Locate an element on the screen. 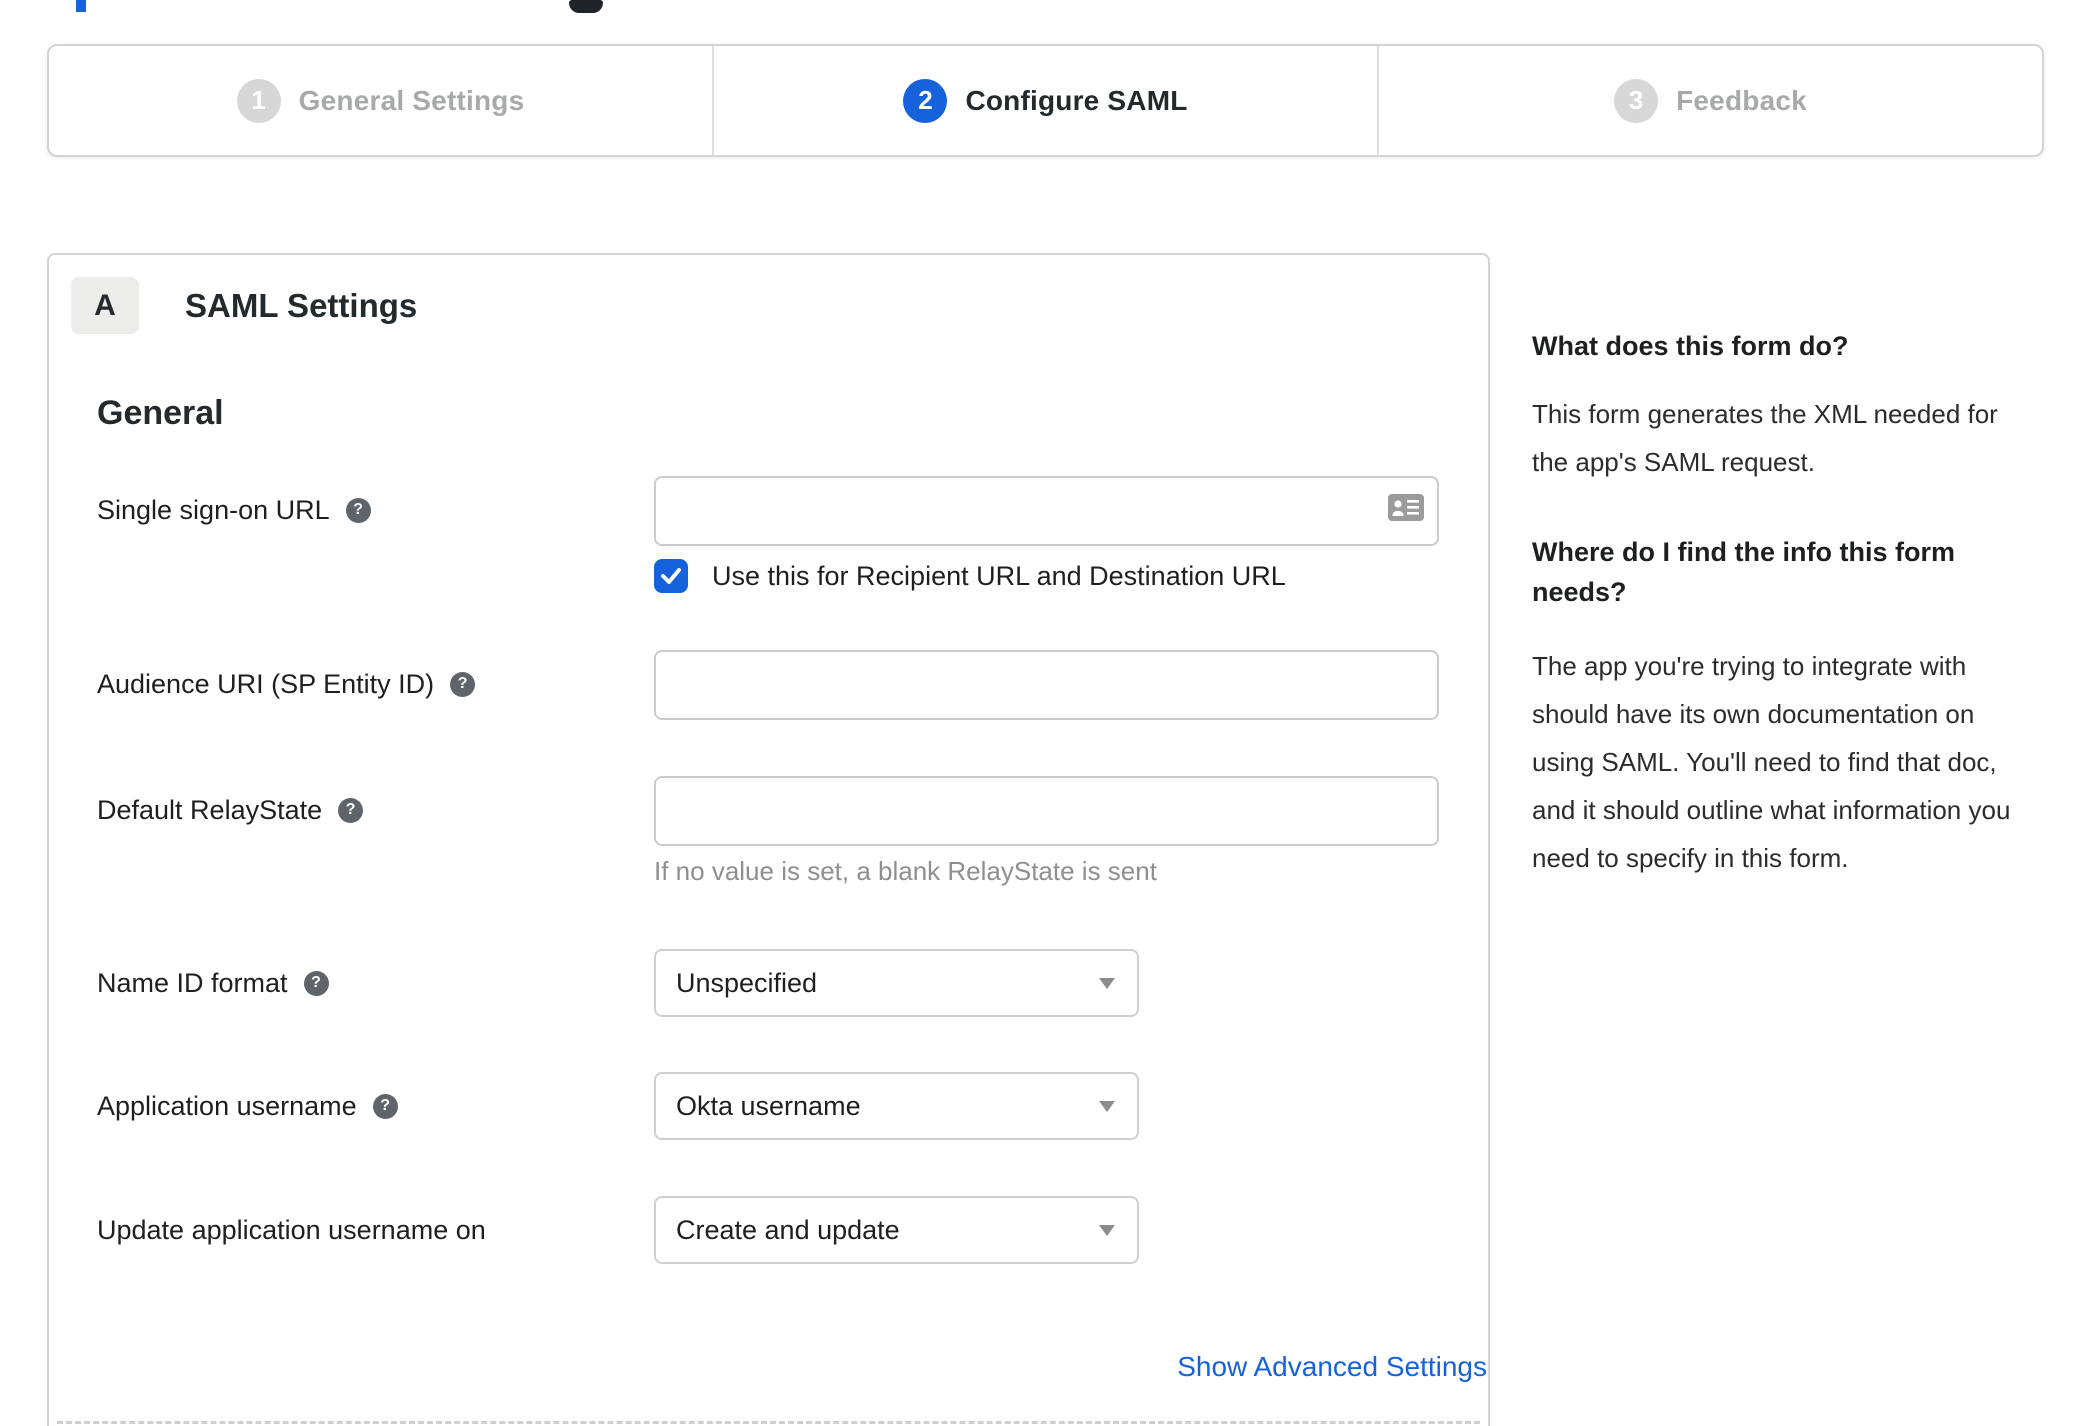 This screenshot has width=2092, height=1426. step-number-badge: 1 is located at coordinates (258, 100).